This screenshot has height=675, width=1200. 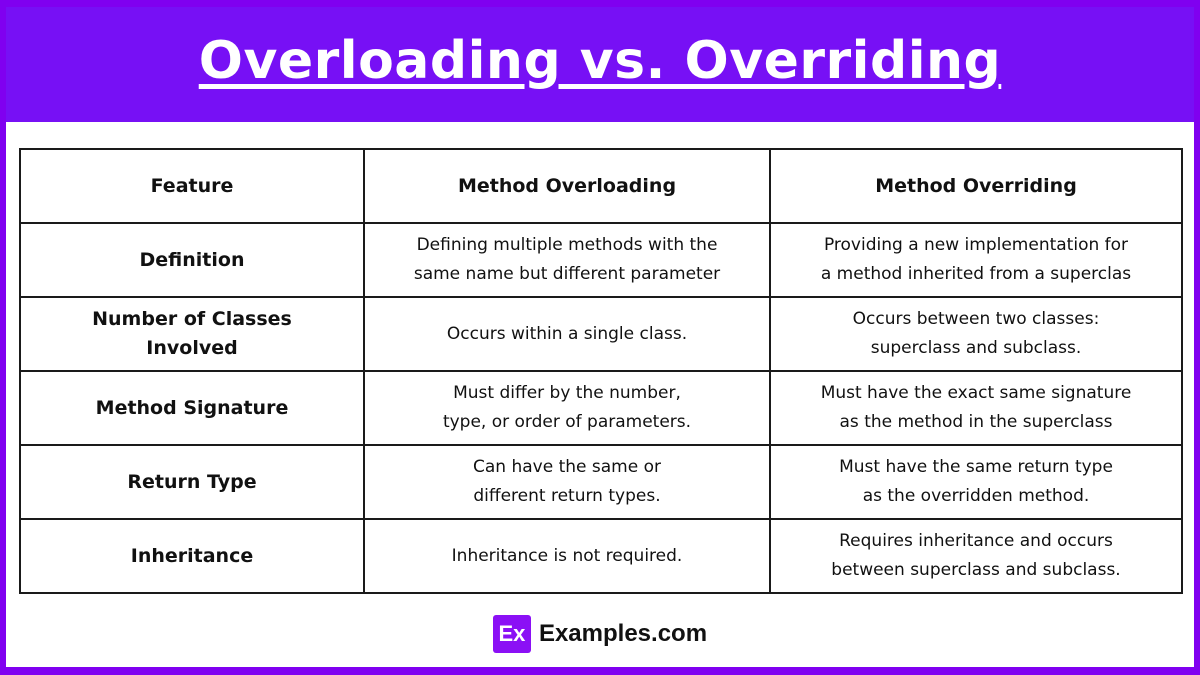 What do you see at coordinates (192, 348) in the screenshot?
I see `cell-text-line: Involved` at bounding box center [192, 348].